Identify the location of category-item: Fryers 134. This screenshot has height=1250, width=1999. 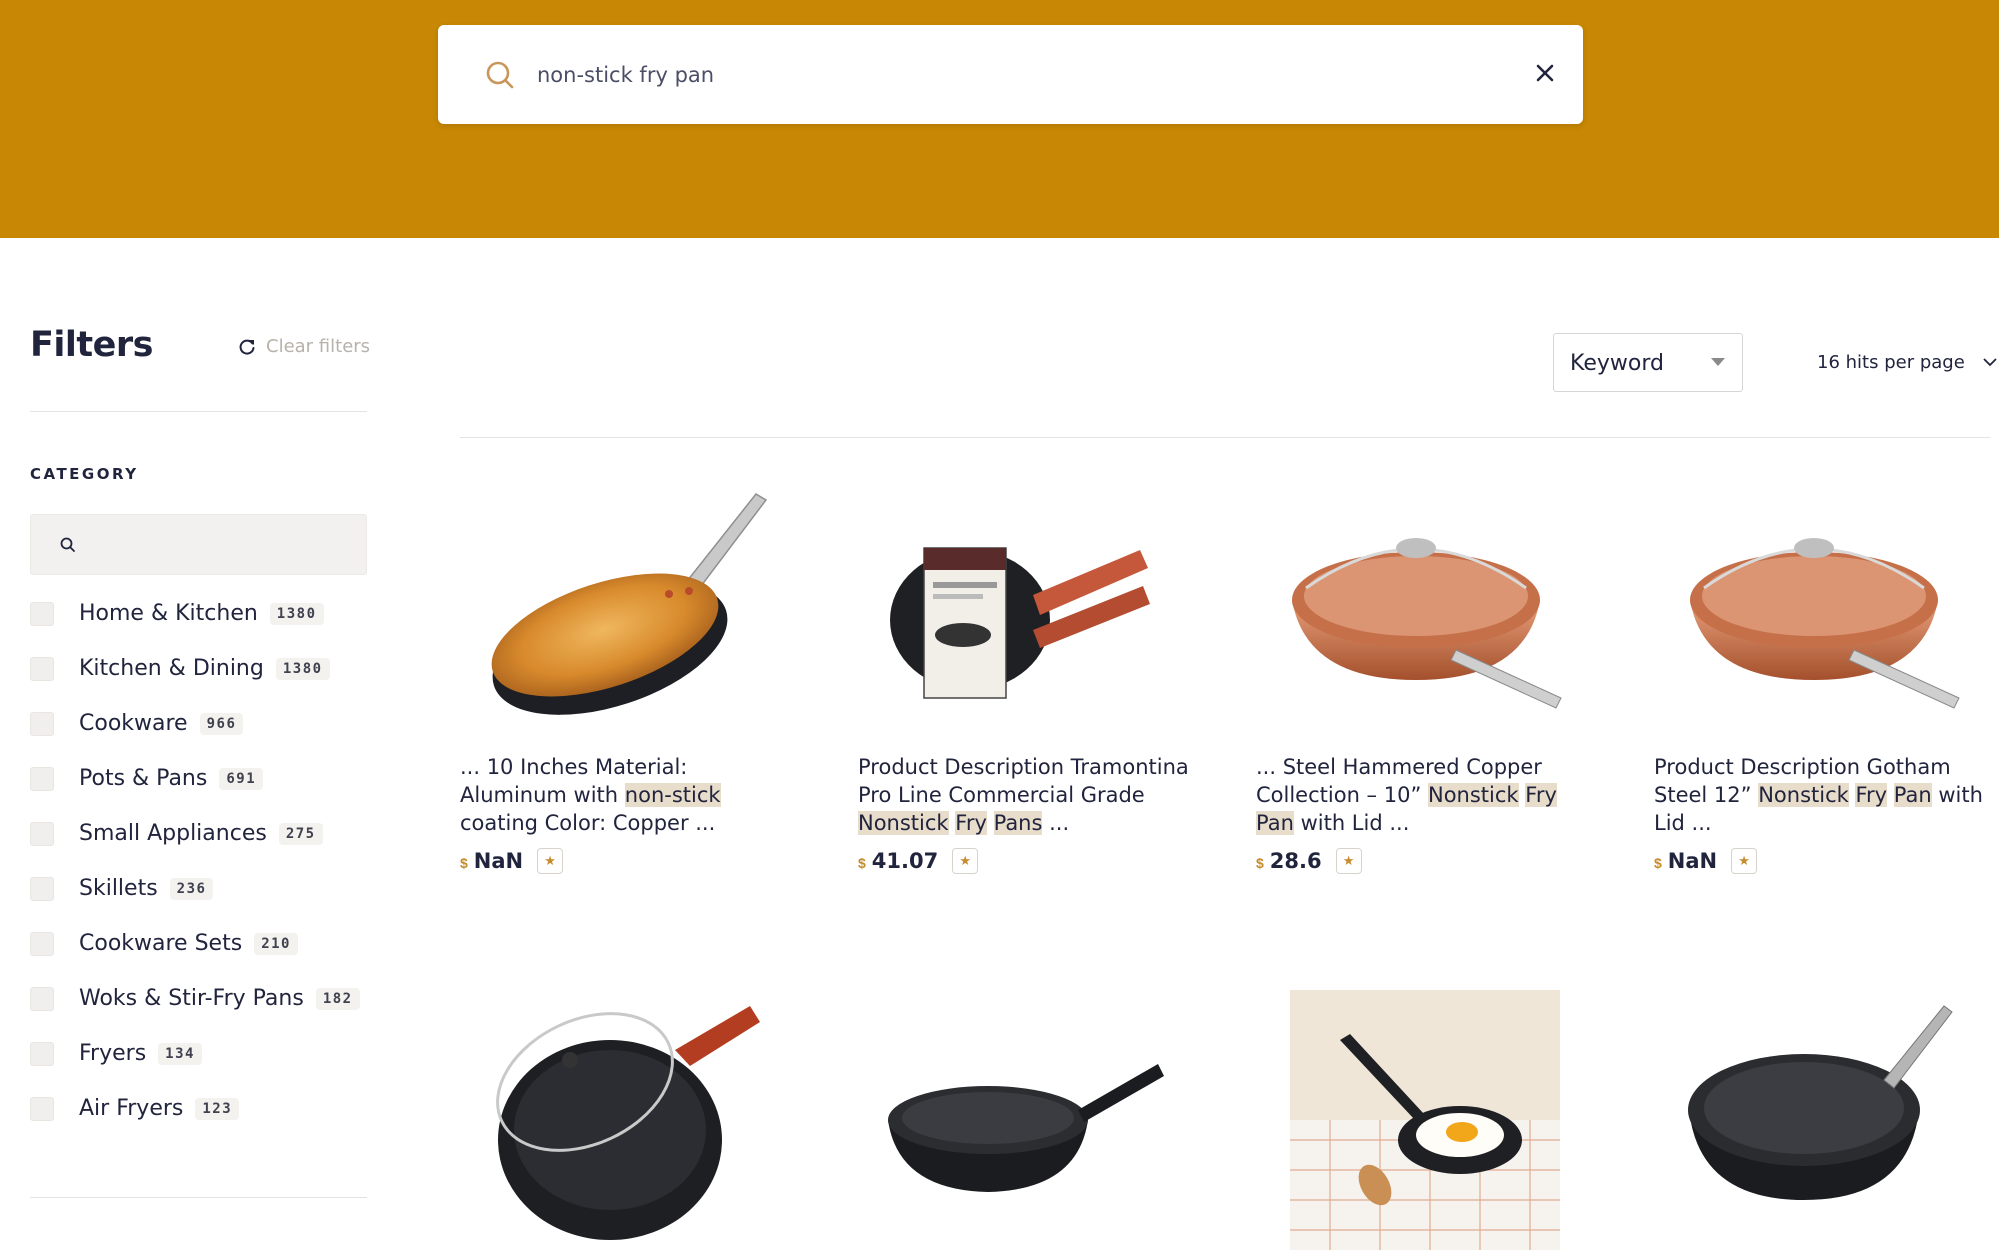
(210, 1053).